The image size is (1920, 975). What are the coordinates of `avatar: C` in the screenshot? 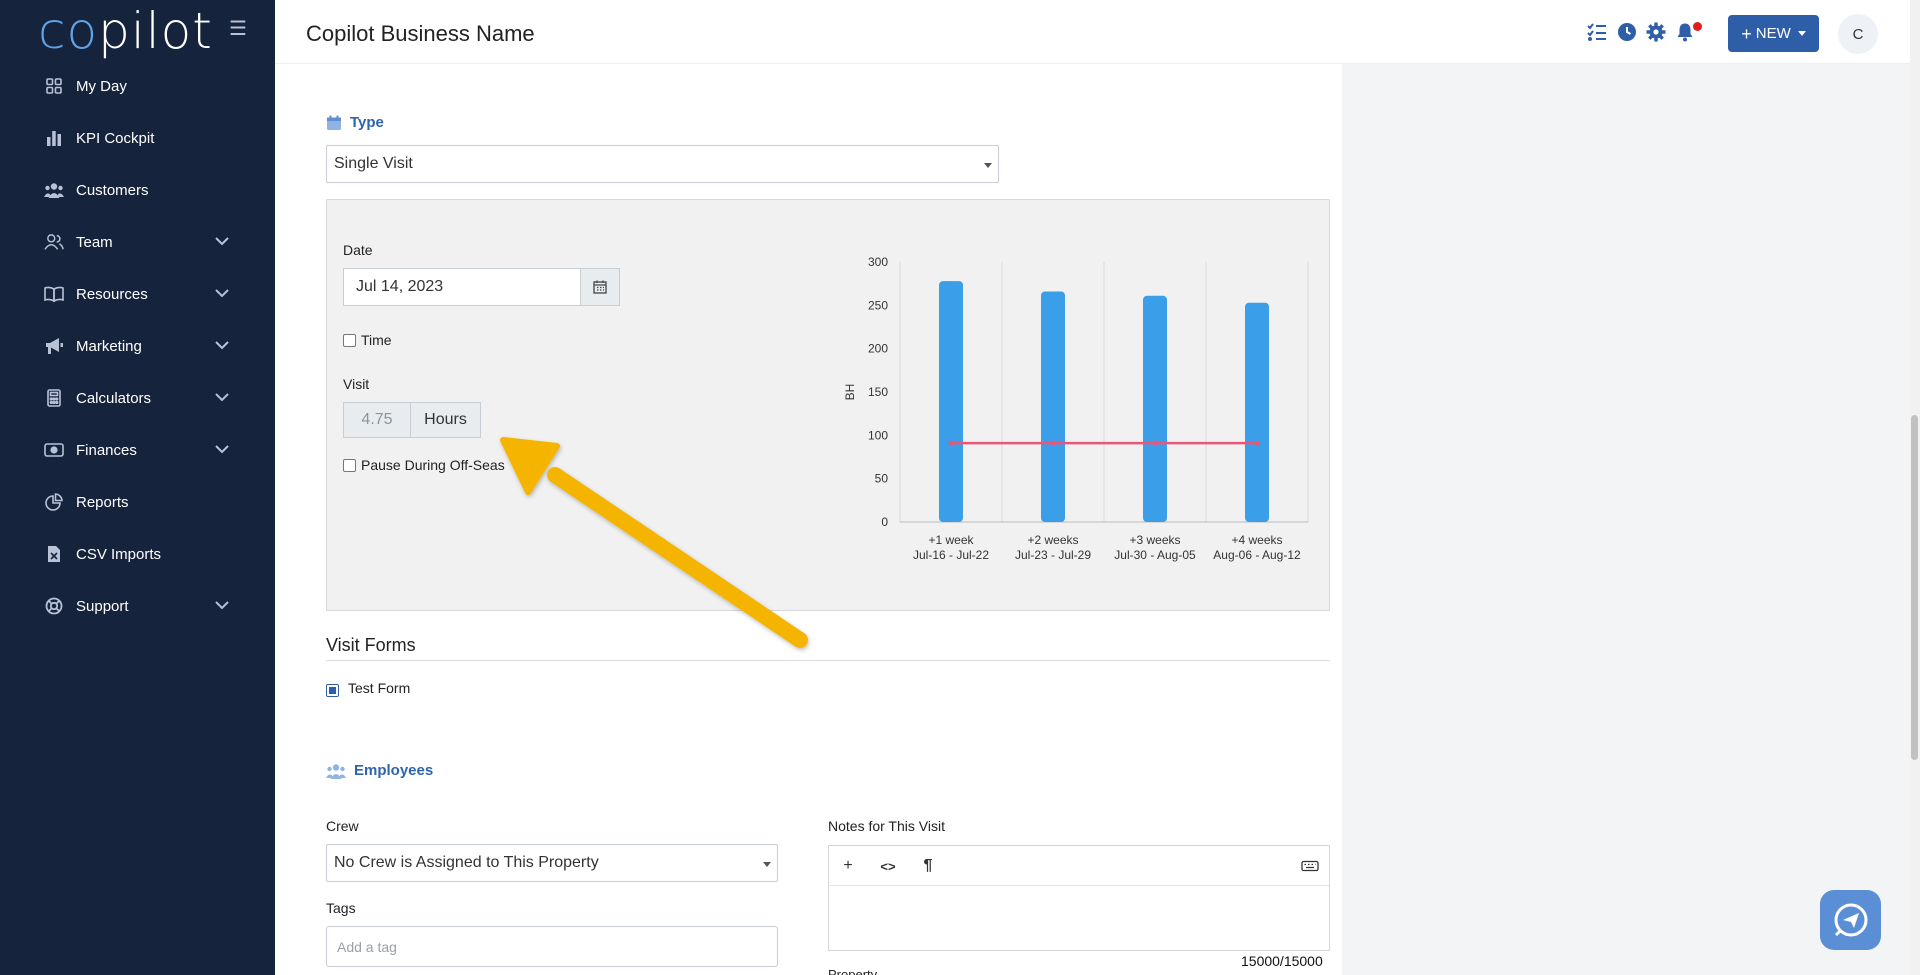 It's located at (1858, 34).